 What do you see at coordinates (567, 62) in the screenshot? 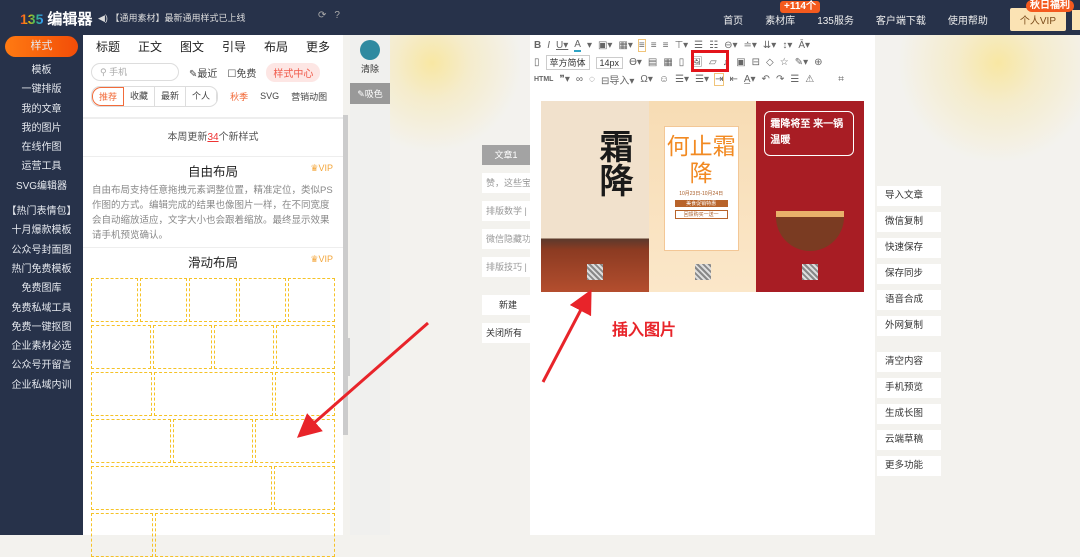
I see `font-family-select: 苹方简体` at bounding box center [567, 62].